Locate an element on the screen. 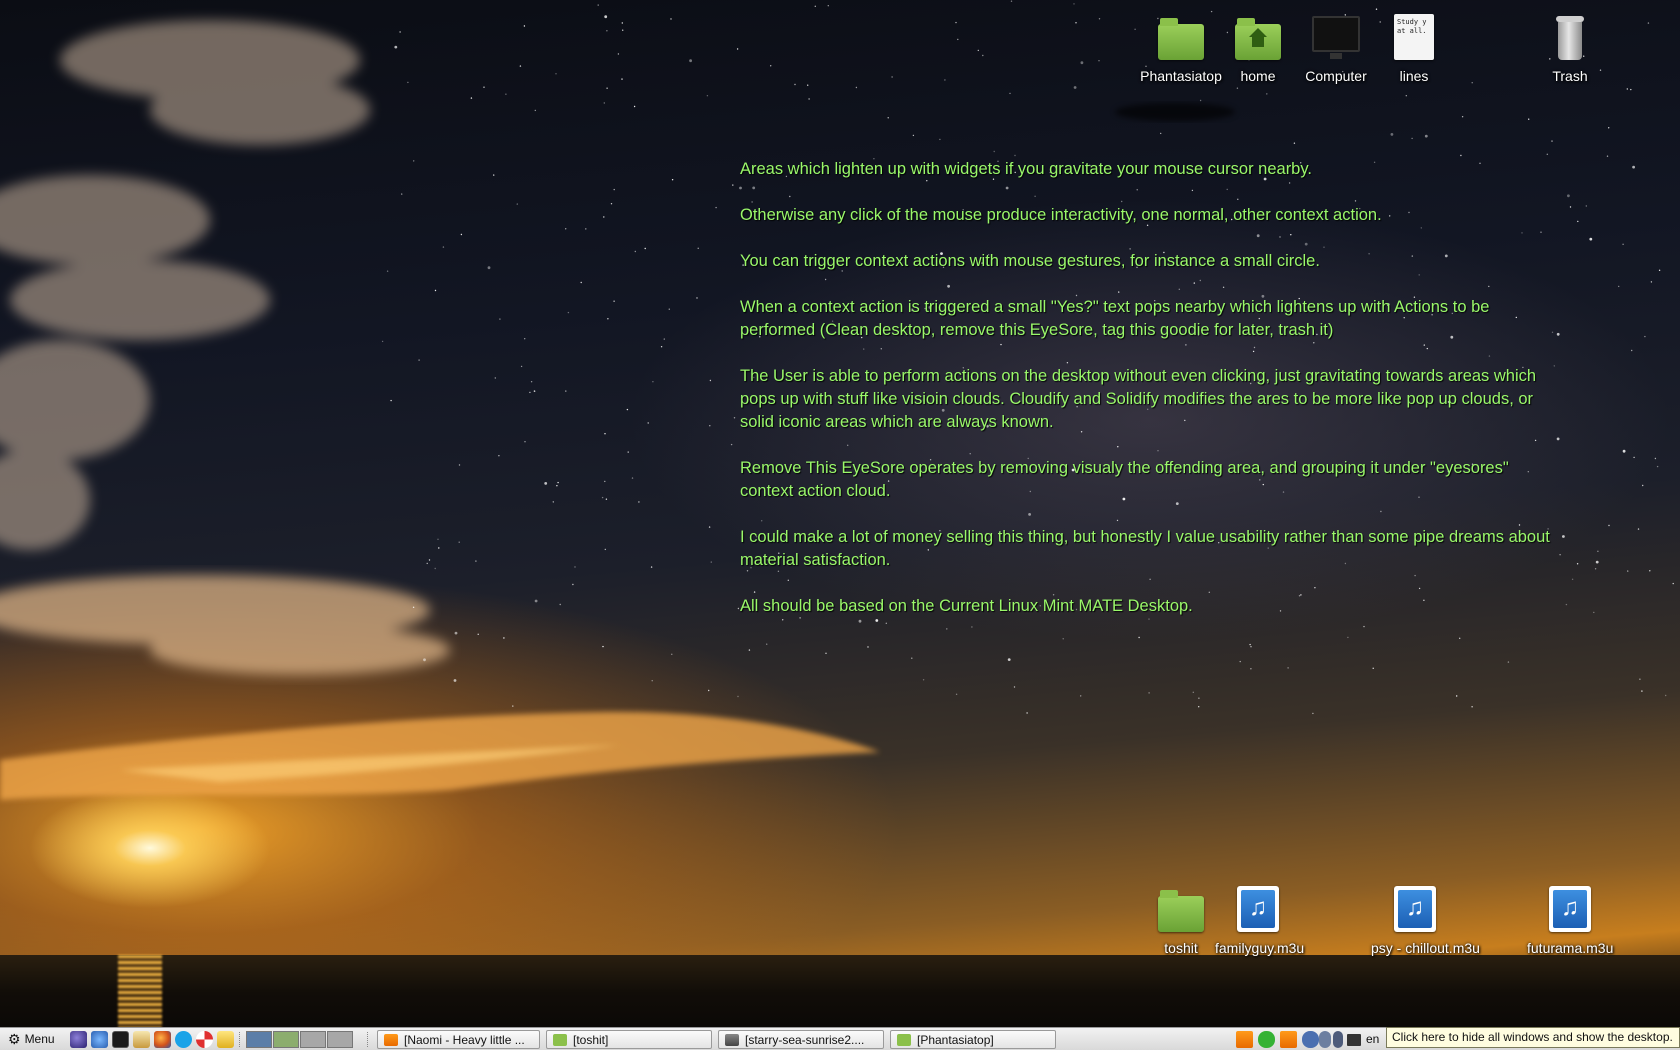 The image size is (1680, 1050). desktop-icon-lines: Study y at all. lines is located at coordinates (1414, 49).